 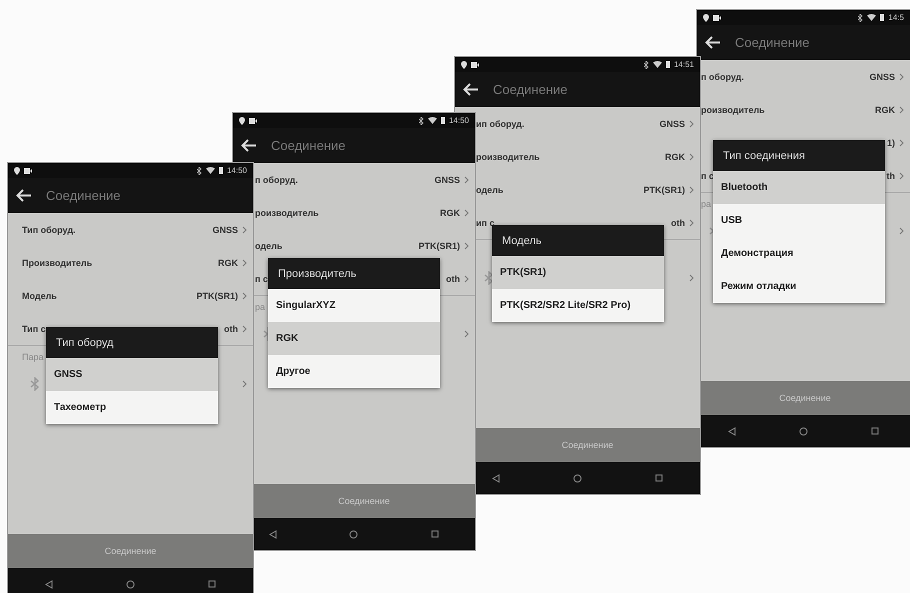 What do you see at coordinates (260, 307) in the screenshot?
I see `section-header: ра` at bounding box center [260, 307].